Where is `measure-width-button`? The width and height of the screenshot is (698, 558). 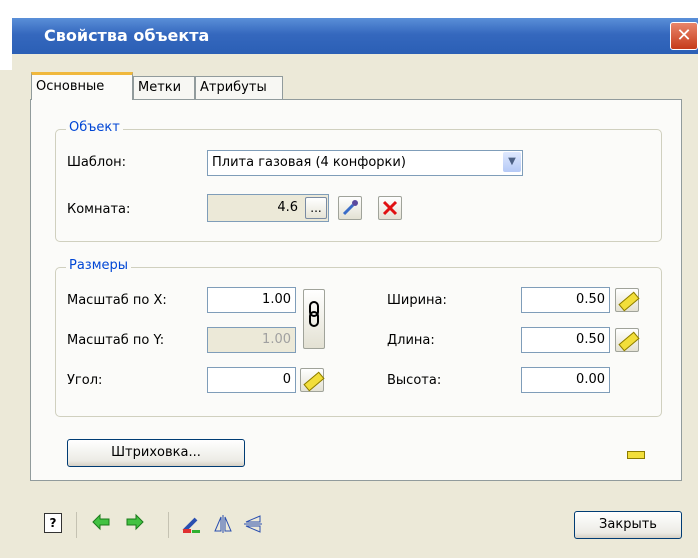
measure-width-button is located at coordinates (627, 300).